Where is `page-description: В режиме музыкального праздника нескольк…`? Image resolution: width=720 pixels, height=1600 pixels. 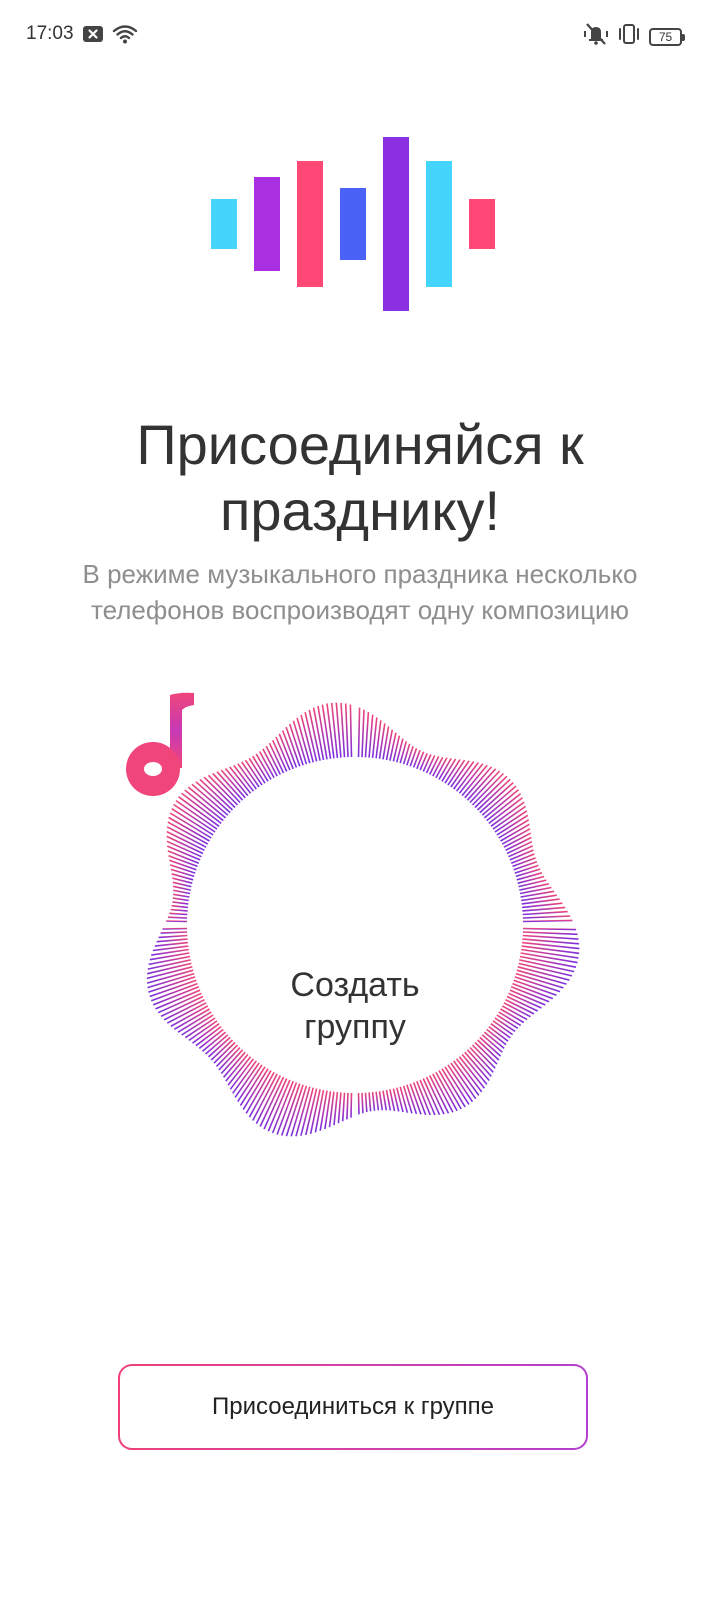 page-description: В режиме музыкального праздника нескольк… is located at coordinates (360, 592).